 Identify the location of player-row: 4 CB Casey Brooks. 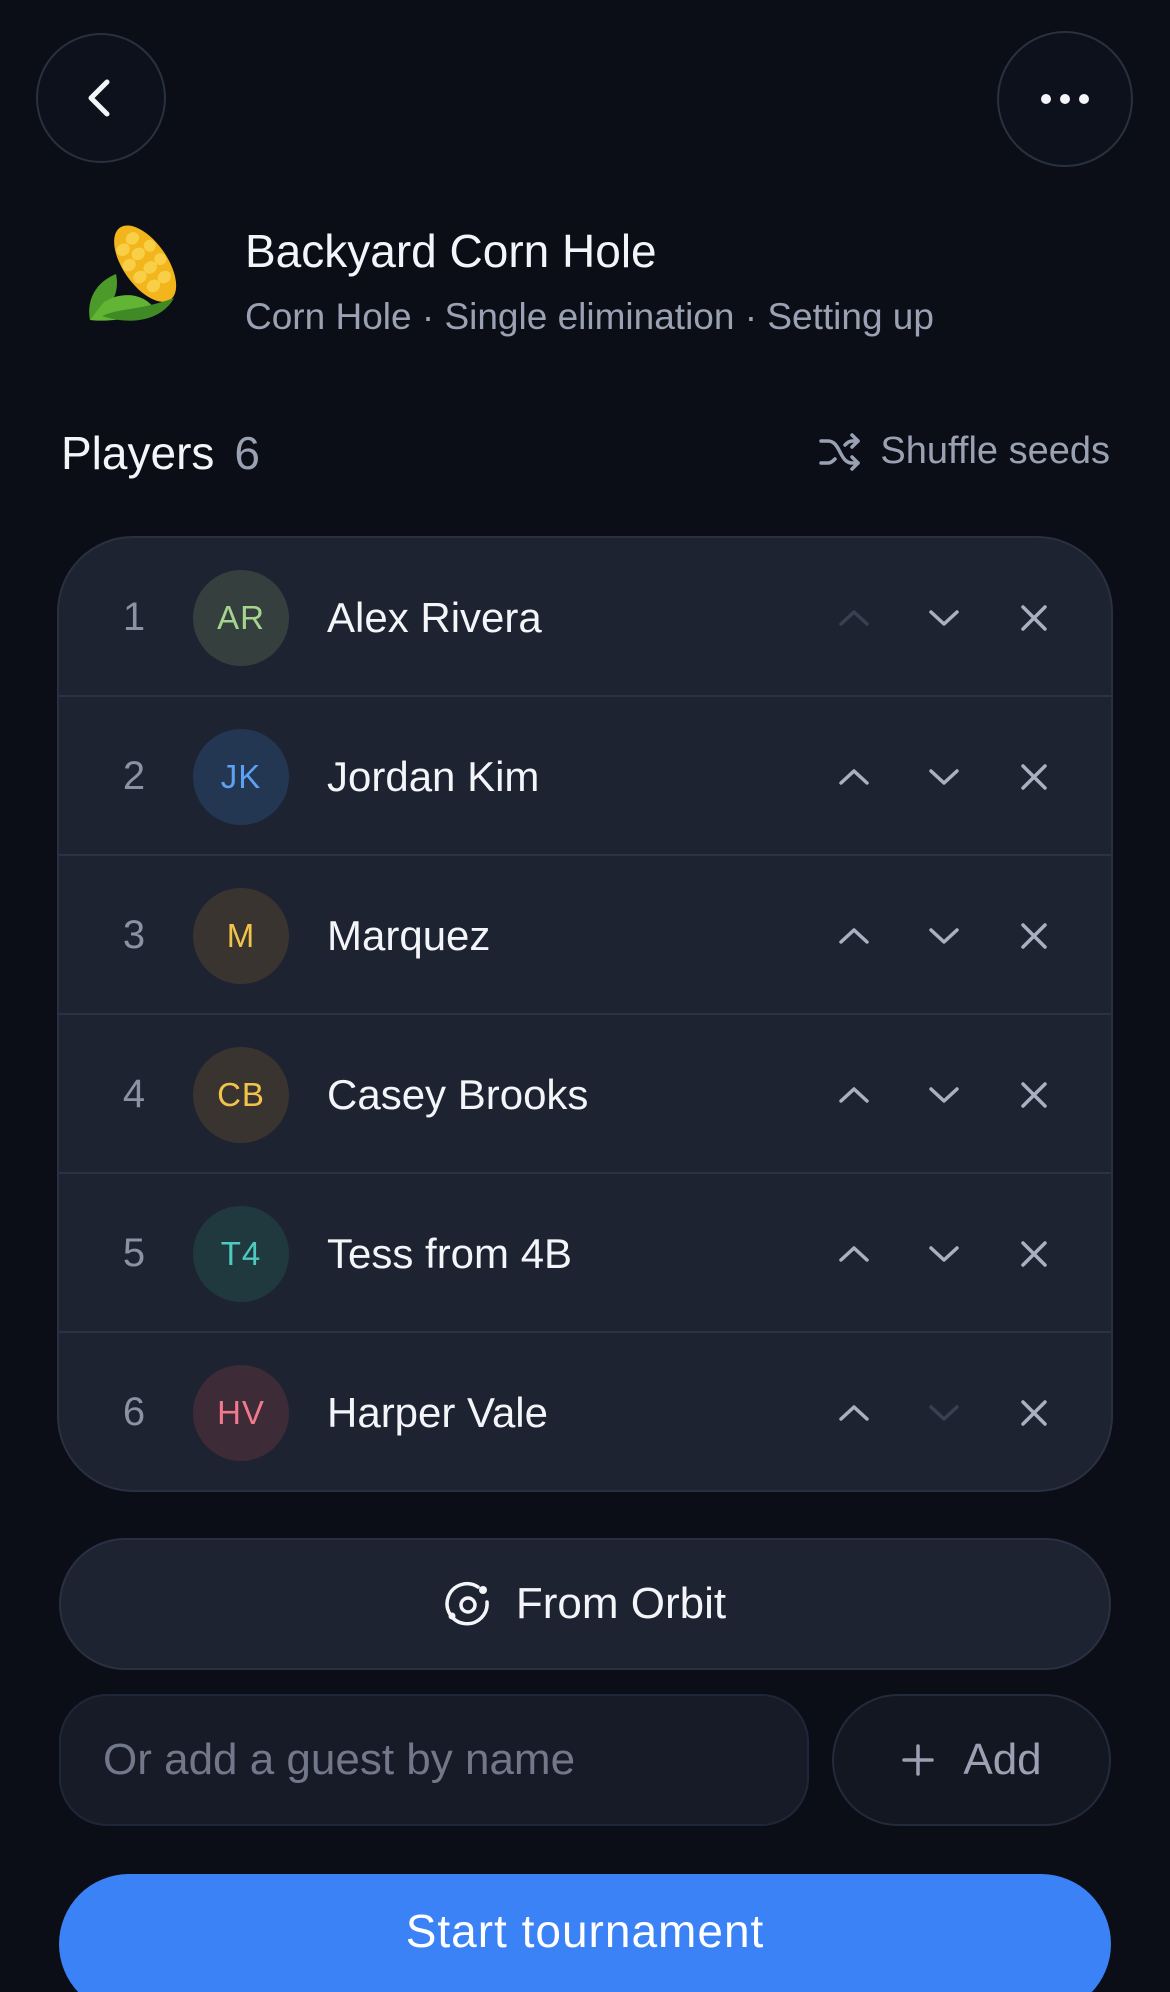
(585, 1094).